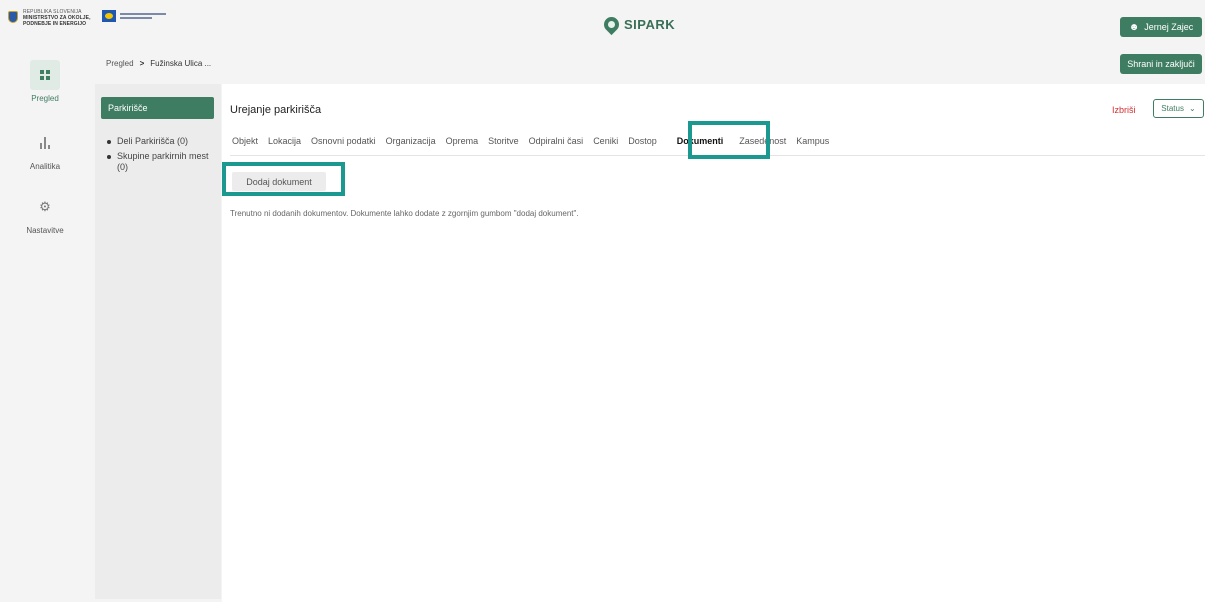 The height and width of the screenshot is (602, 1205). What do you see at coordinates (45, 98) in the screenshot?
I see `nav-label-pregled: Pregled` at bounding box center [45, 98].